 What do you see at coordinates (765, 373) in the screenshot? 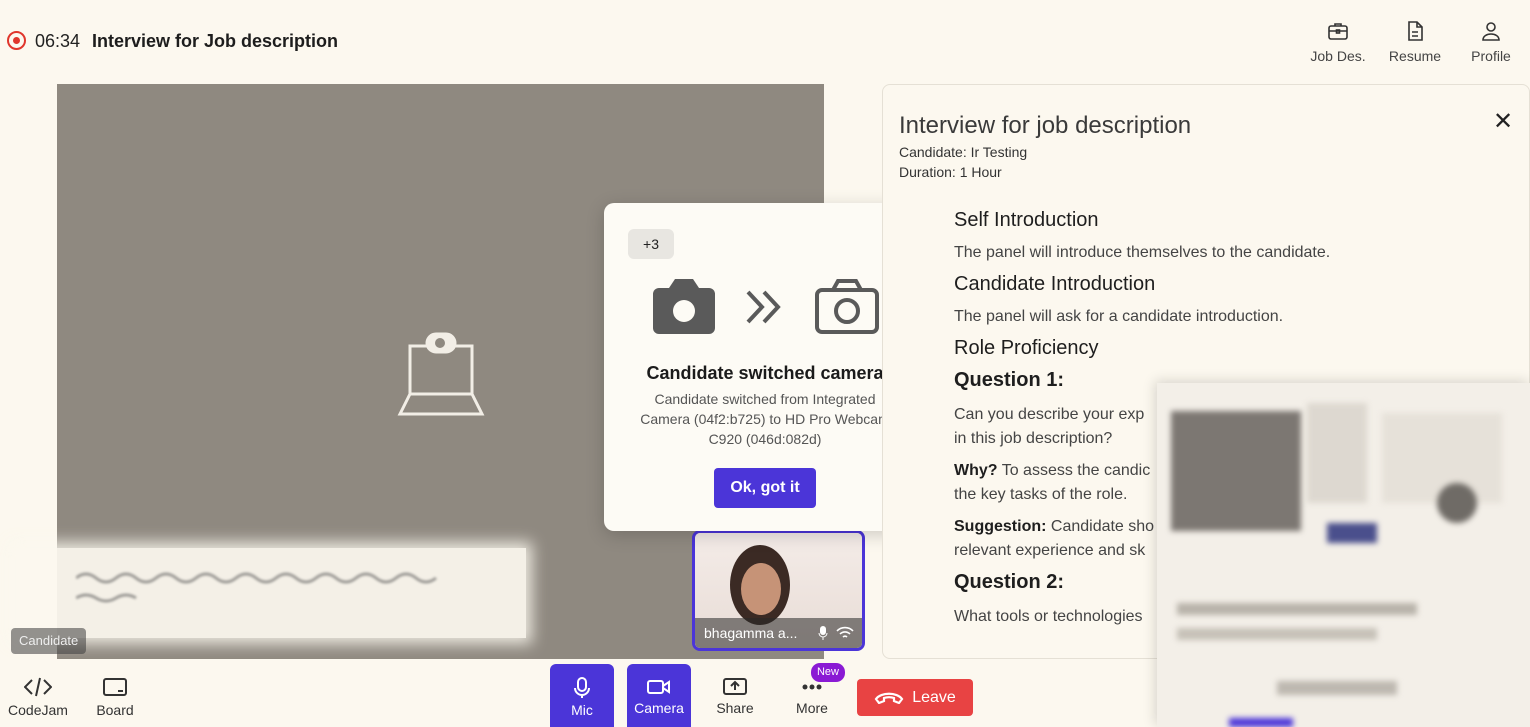
I see `dialog-title: Candidate switched camera` at bounding box center [765, 373].